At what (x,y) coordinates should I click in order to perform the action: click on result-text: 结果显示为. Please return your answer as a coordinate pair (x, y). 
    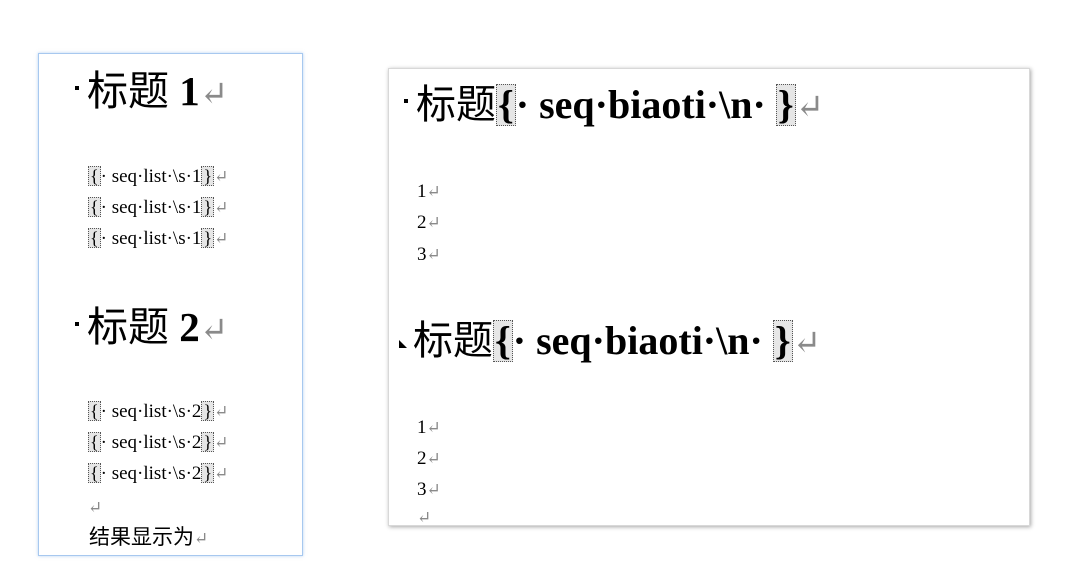
    Looking at the image, I should click on (141, 537).